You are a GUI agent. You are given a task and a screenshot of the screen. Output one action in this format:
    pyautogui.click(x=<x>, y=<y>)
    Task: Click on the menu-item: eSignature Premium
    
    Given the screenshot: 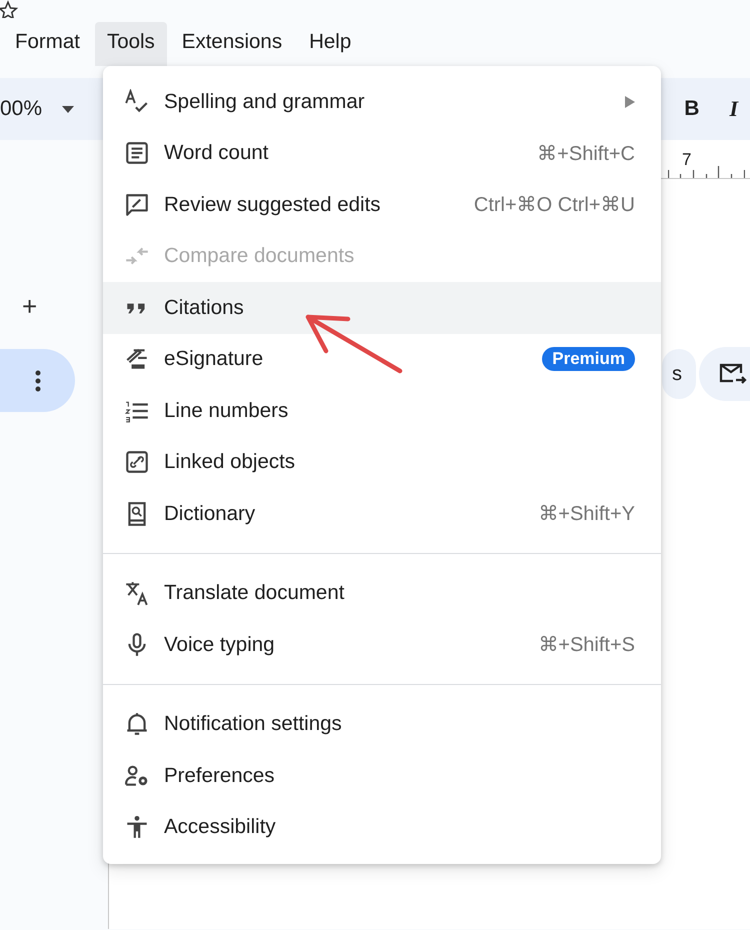 What is the action you would take?
    pyautogui.click(x=382, y=359)
    